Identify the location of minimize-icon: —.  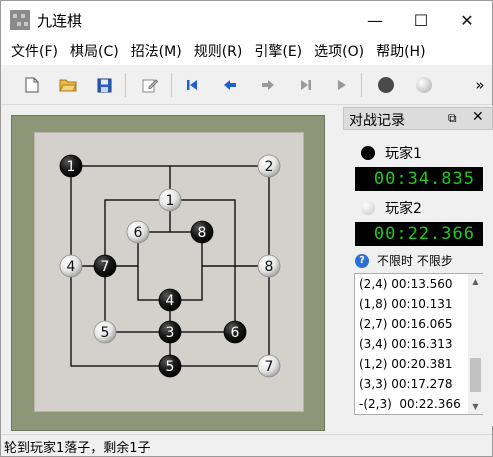
(375, 20).